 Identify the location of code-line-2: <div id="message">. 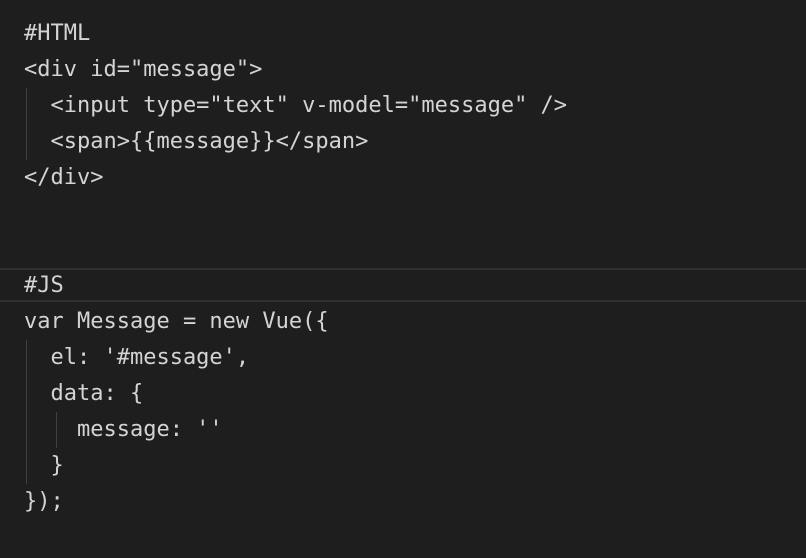
(143, 70).